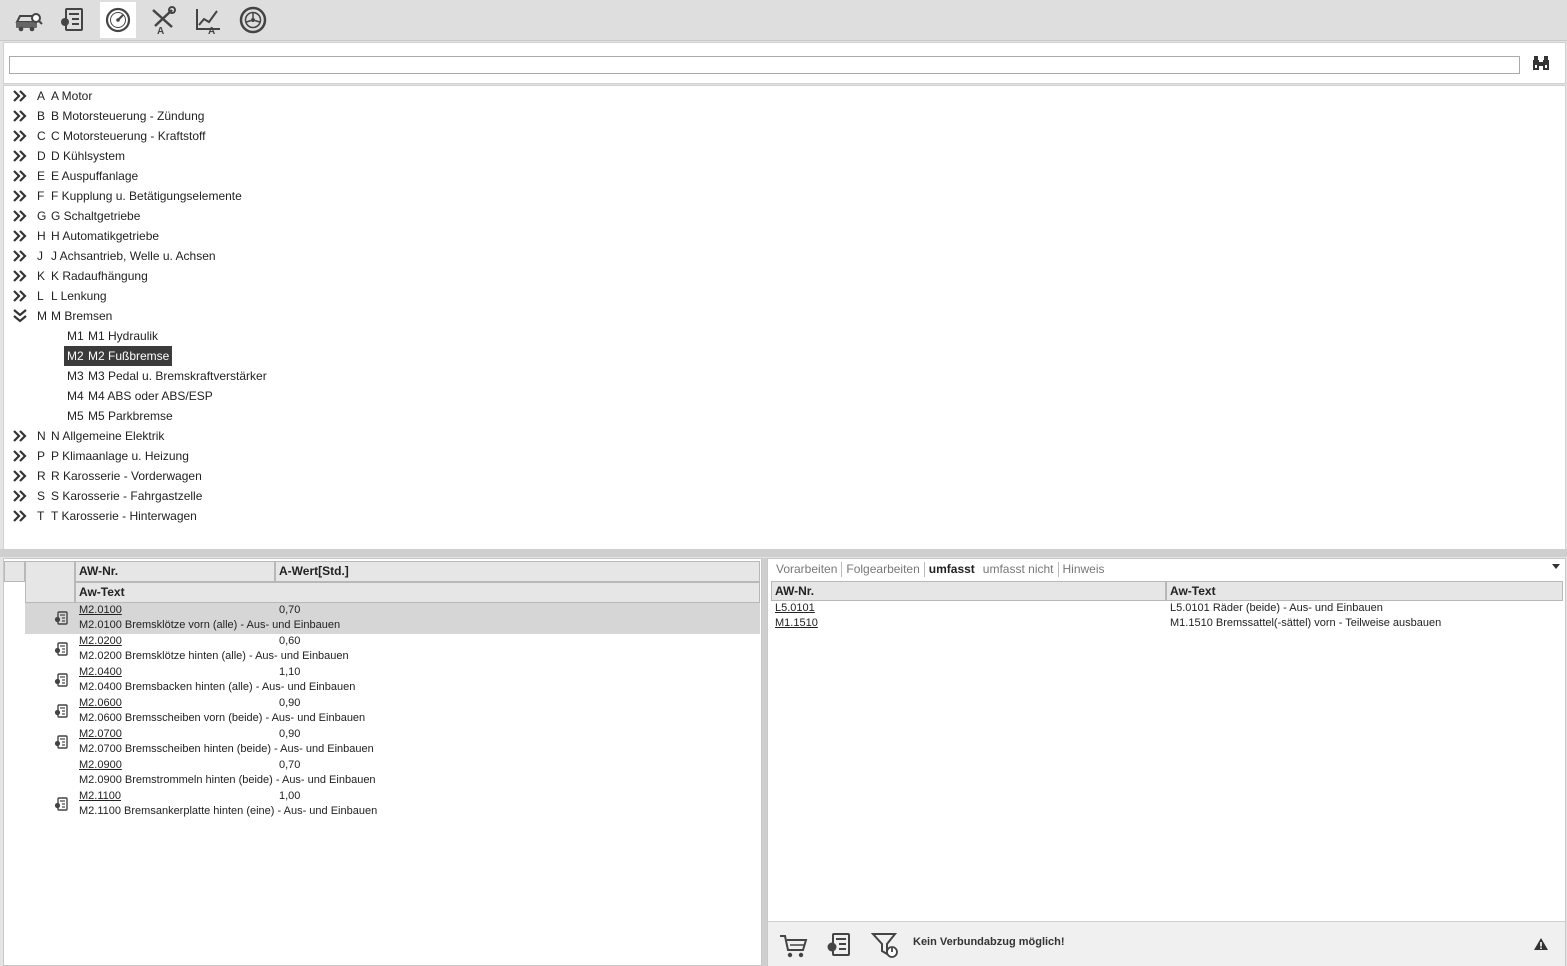 This screenshot has height=966, width=1567. Describe the element at coordinates (208, 20) in the screenshot. I see `chart-edit-button: A` at that location.